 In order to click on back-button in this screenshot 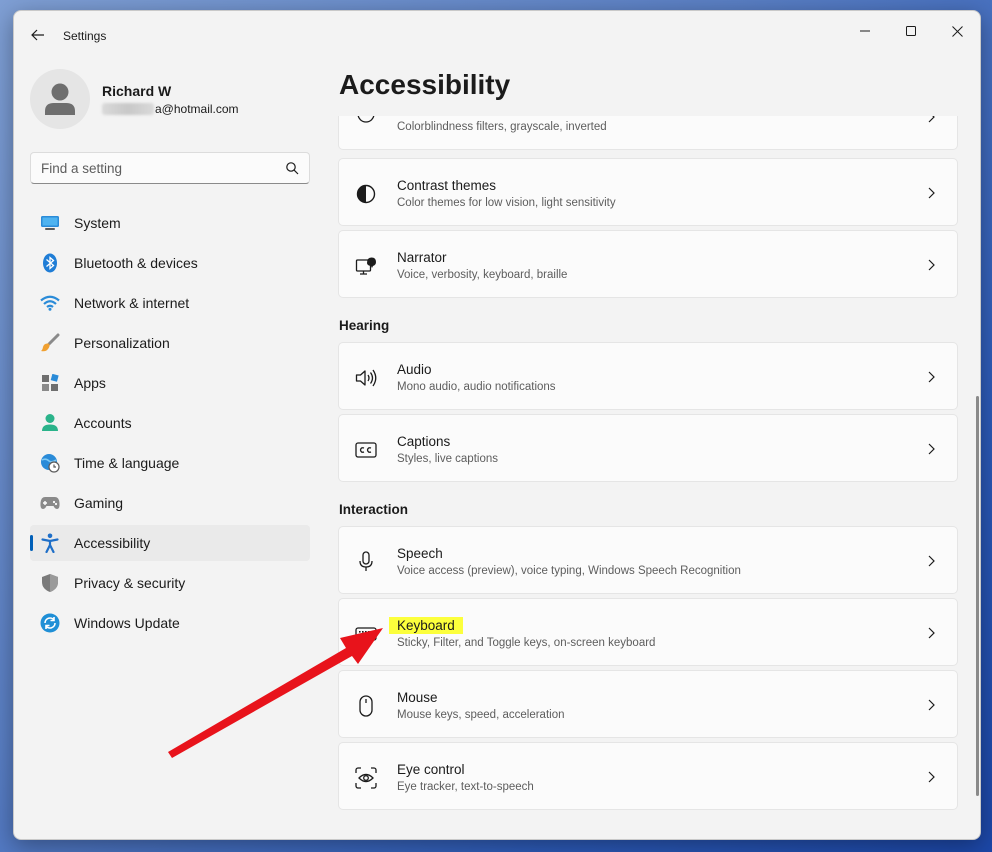, I will do `click(38, 35)`.